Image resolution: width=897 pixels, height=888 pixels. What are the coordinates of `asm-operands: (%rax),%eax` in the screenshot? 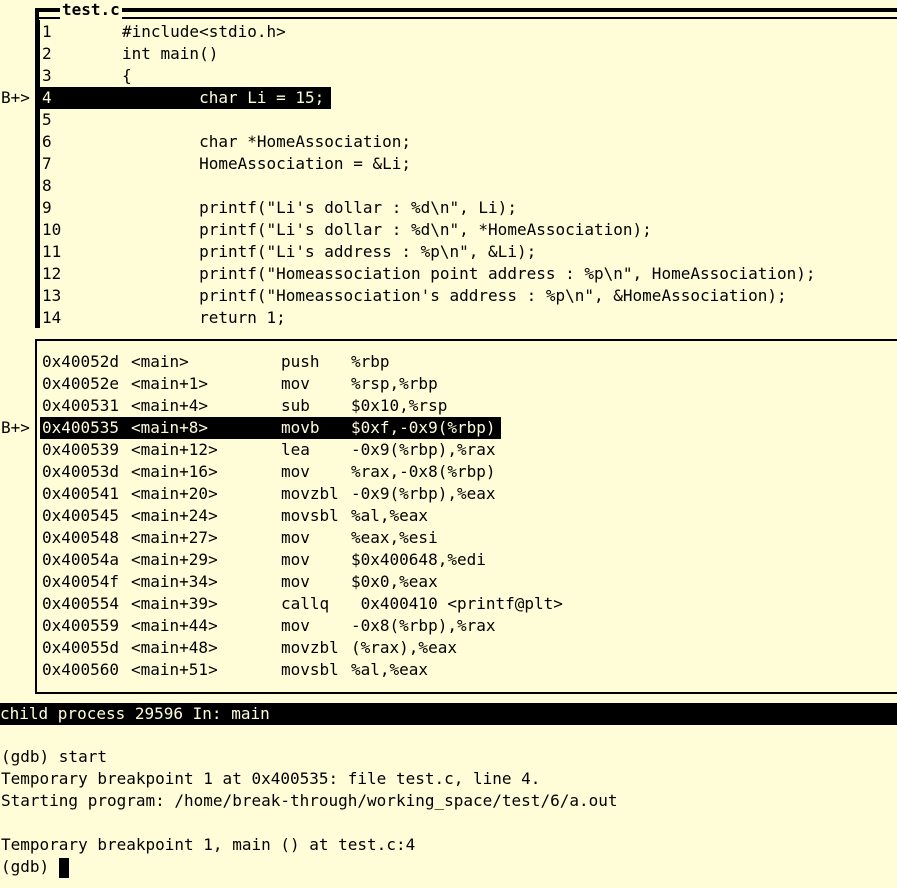 It's located at (404, 647).